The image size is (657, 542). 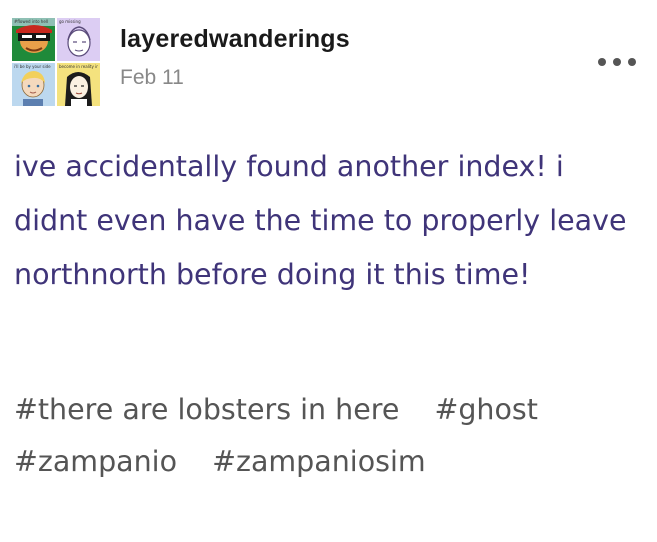 I want to click on avatar-panel-1: #flowed into hell, so click(x=33, y=39).